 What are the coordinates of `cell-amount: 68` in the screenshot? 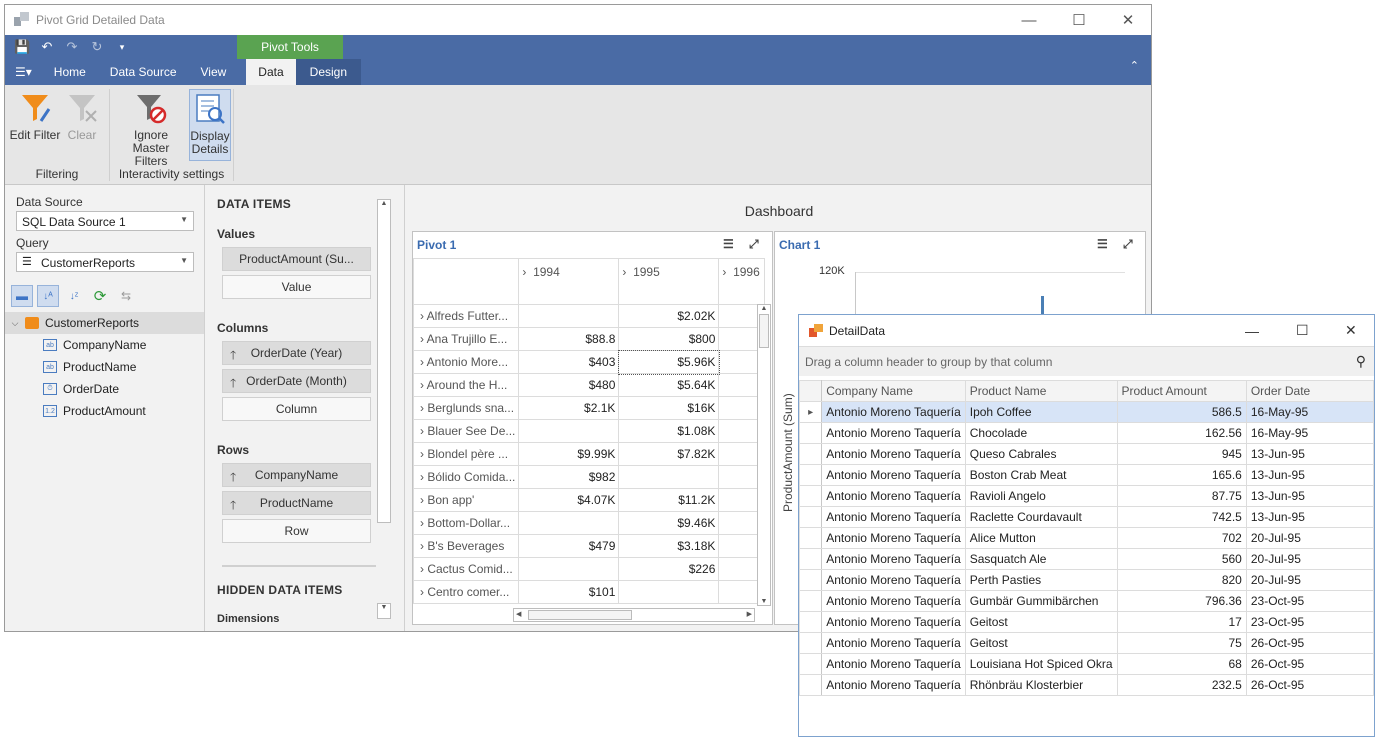 It's located at (1181, 664).